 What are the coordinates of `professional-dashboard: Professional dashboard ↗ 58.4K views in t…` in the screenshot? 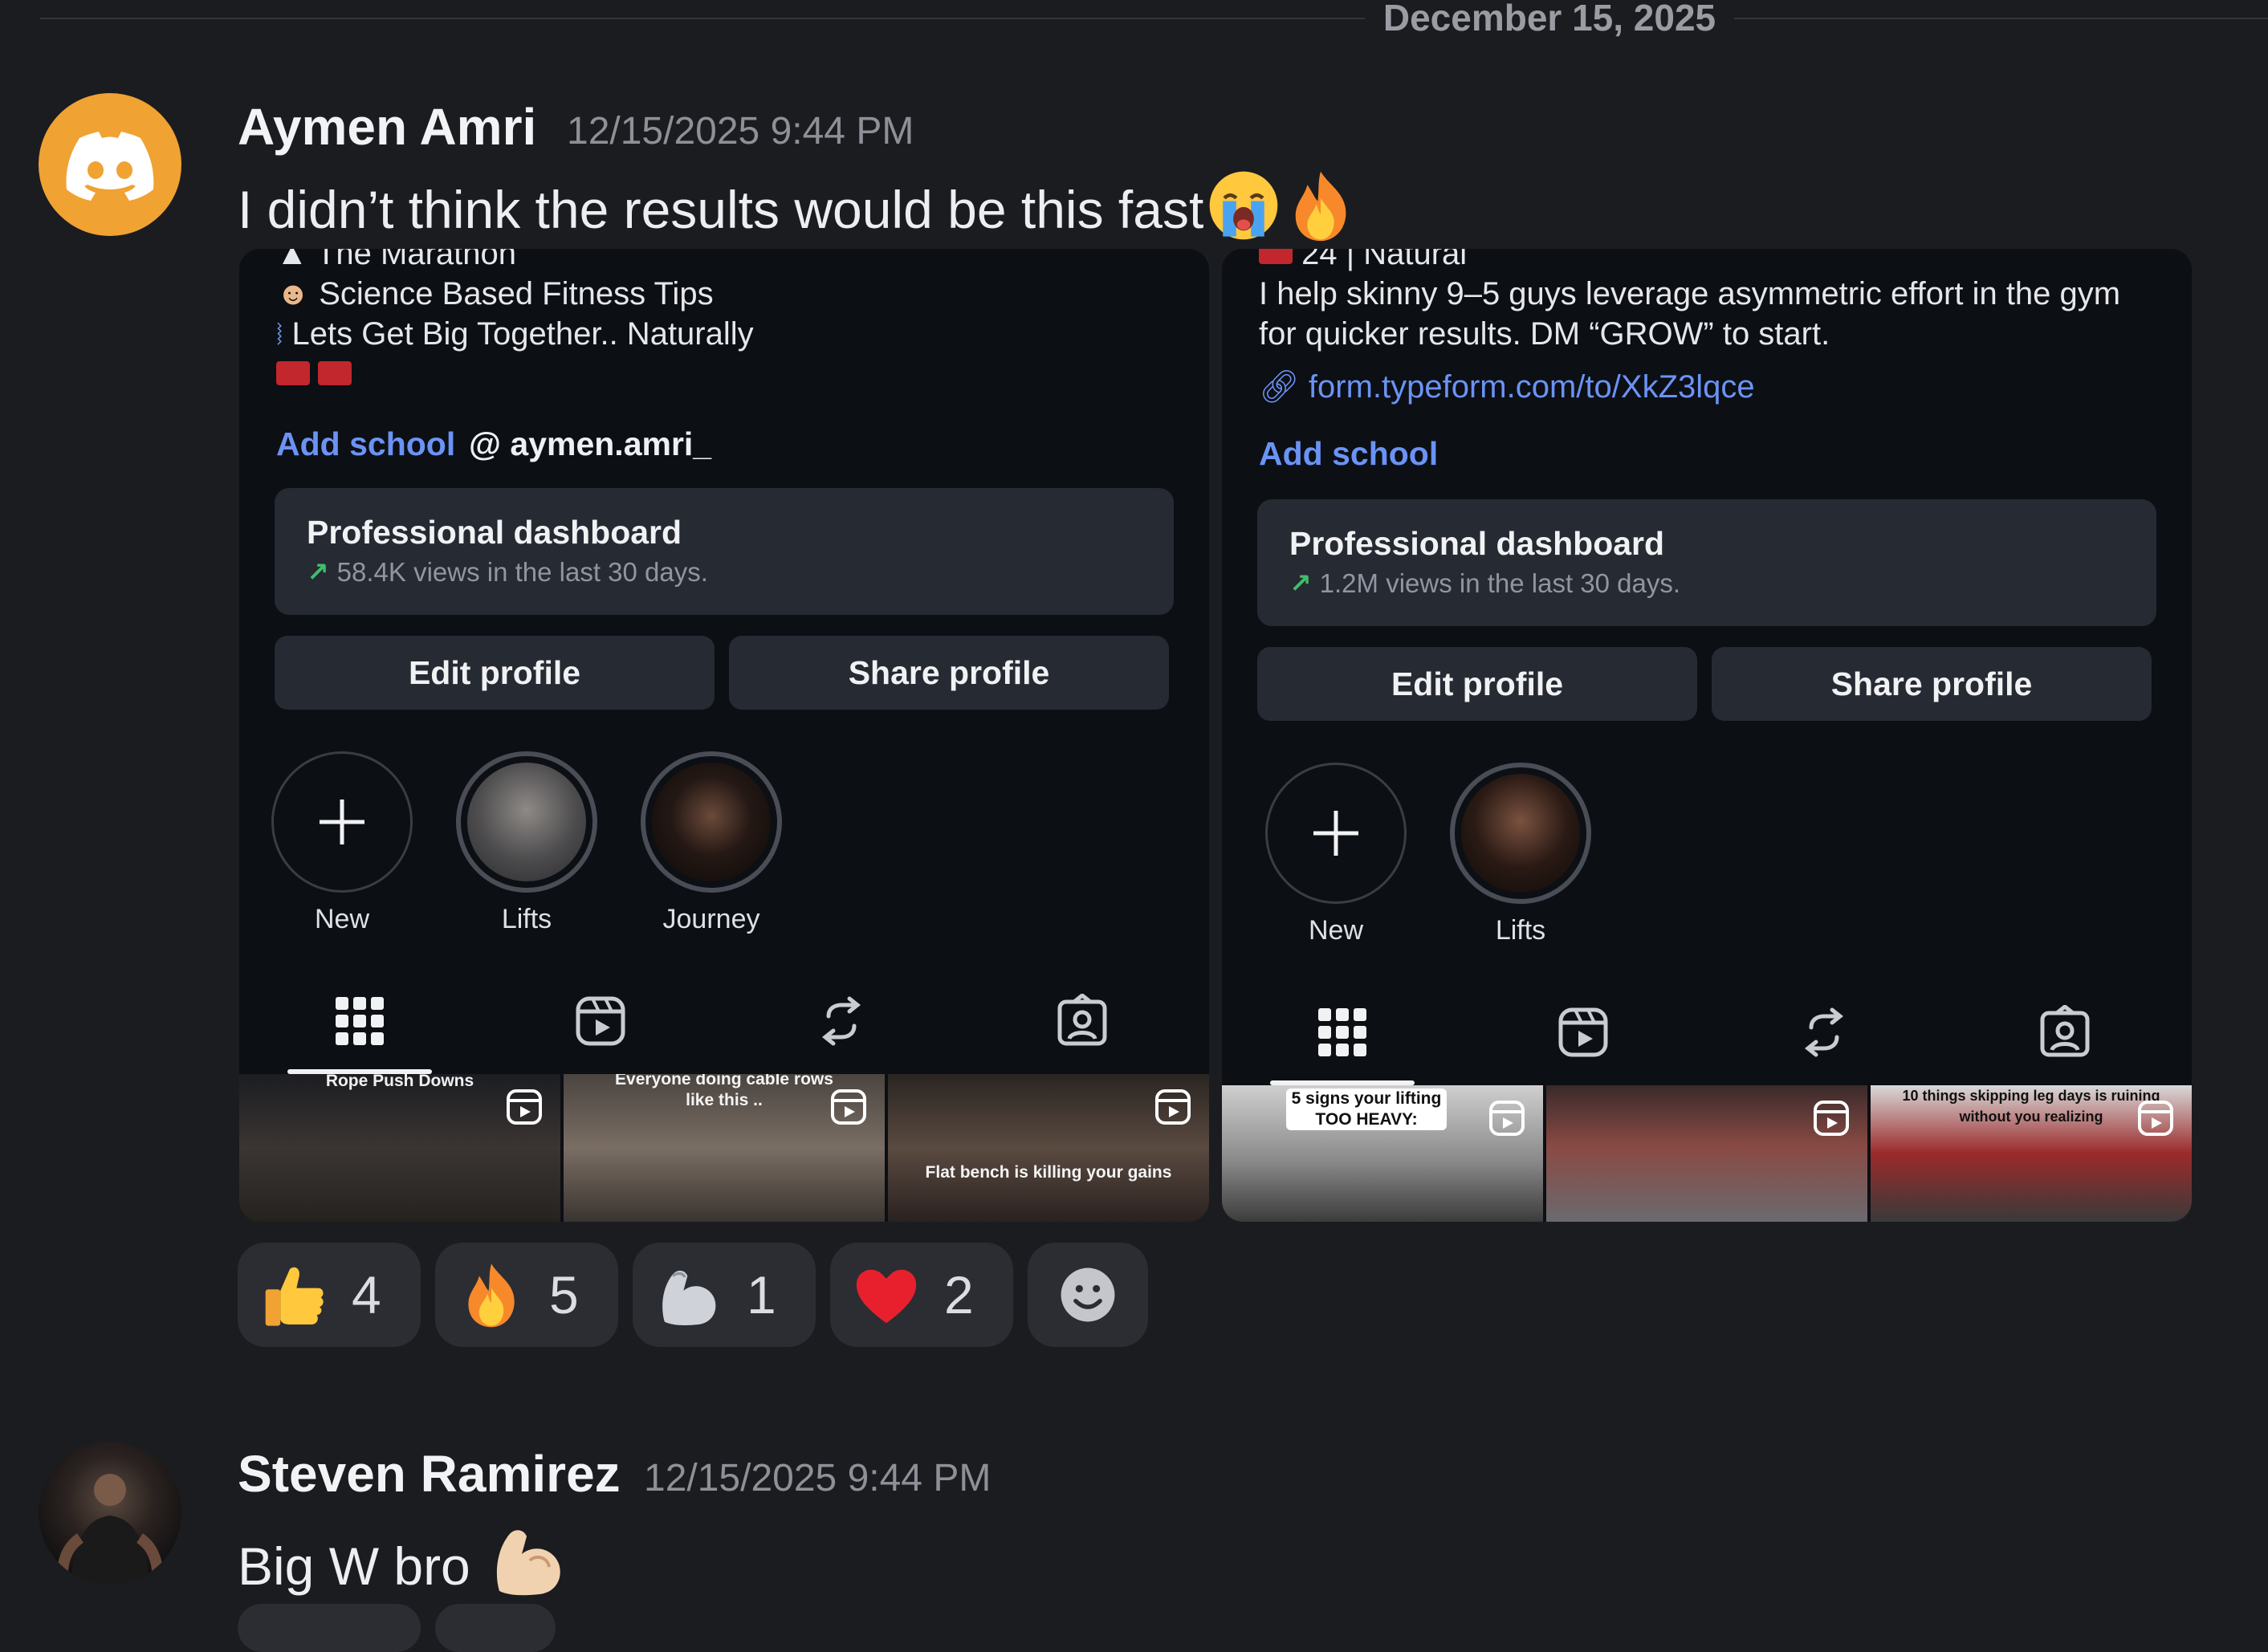 It's located at (724, 551).